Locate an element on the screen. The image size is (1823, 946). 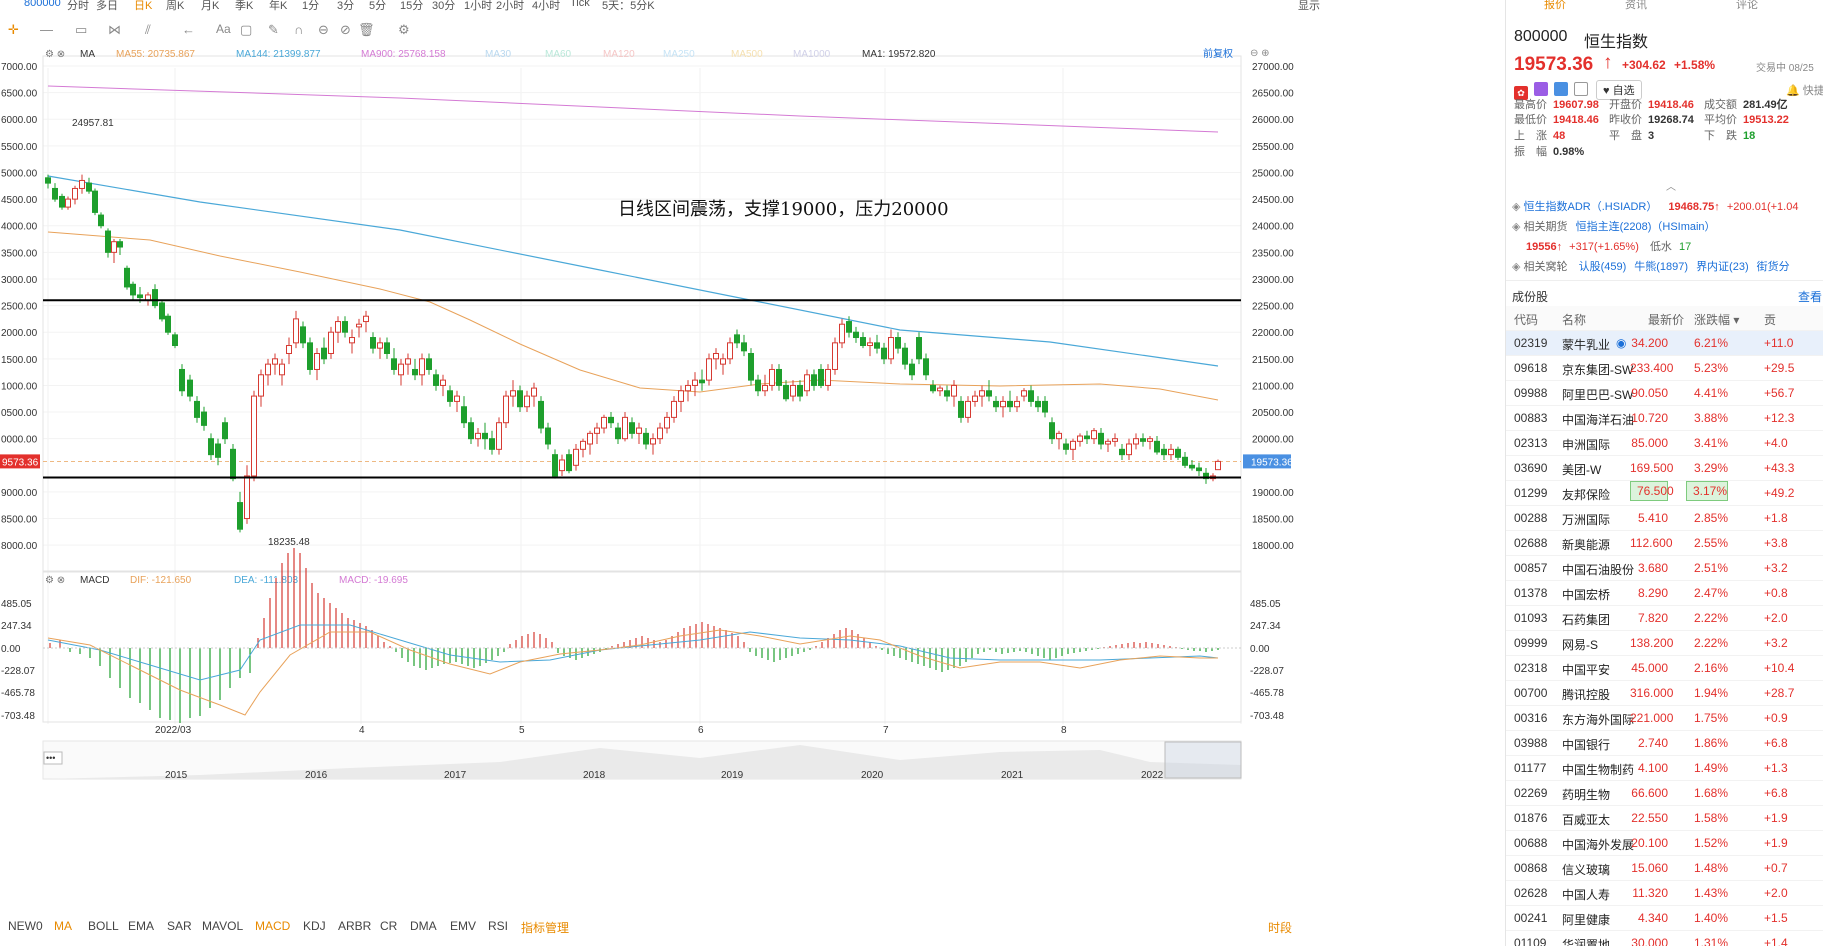
constituent-row: 02313 申洲国际 85.000 3.41% +4.0 is located at coordinates (1664, 443).